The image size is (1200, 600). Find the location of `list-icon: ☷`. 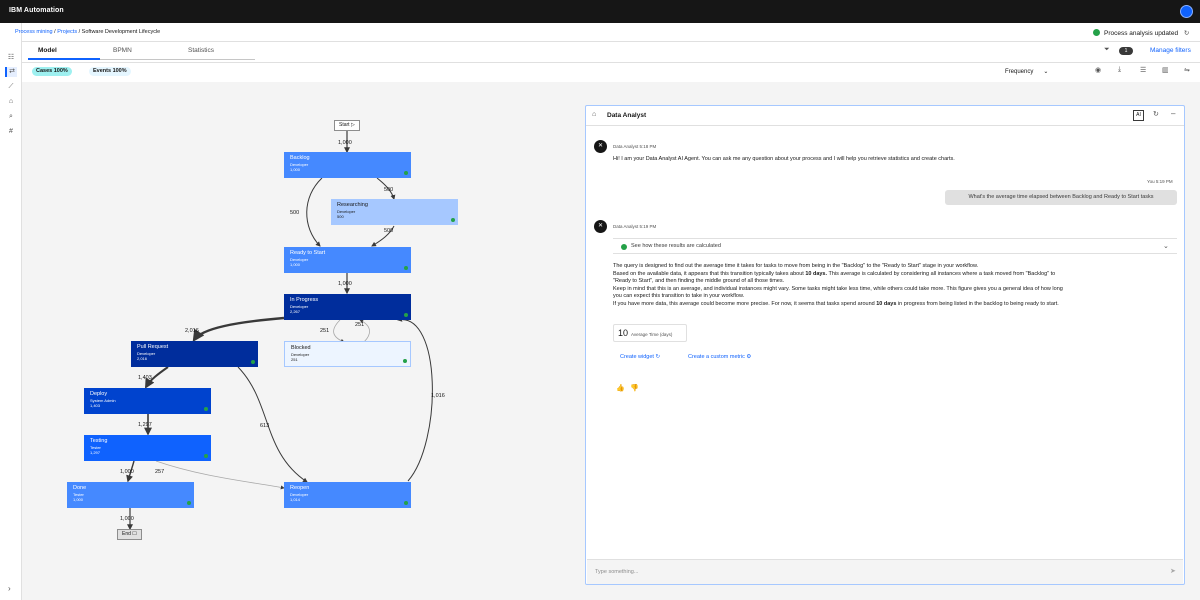

list-icon: ☷ is located at coordinates (11, 58).